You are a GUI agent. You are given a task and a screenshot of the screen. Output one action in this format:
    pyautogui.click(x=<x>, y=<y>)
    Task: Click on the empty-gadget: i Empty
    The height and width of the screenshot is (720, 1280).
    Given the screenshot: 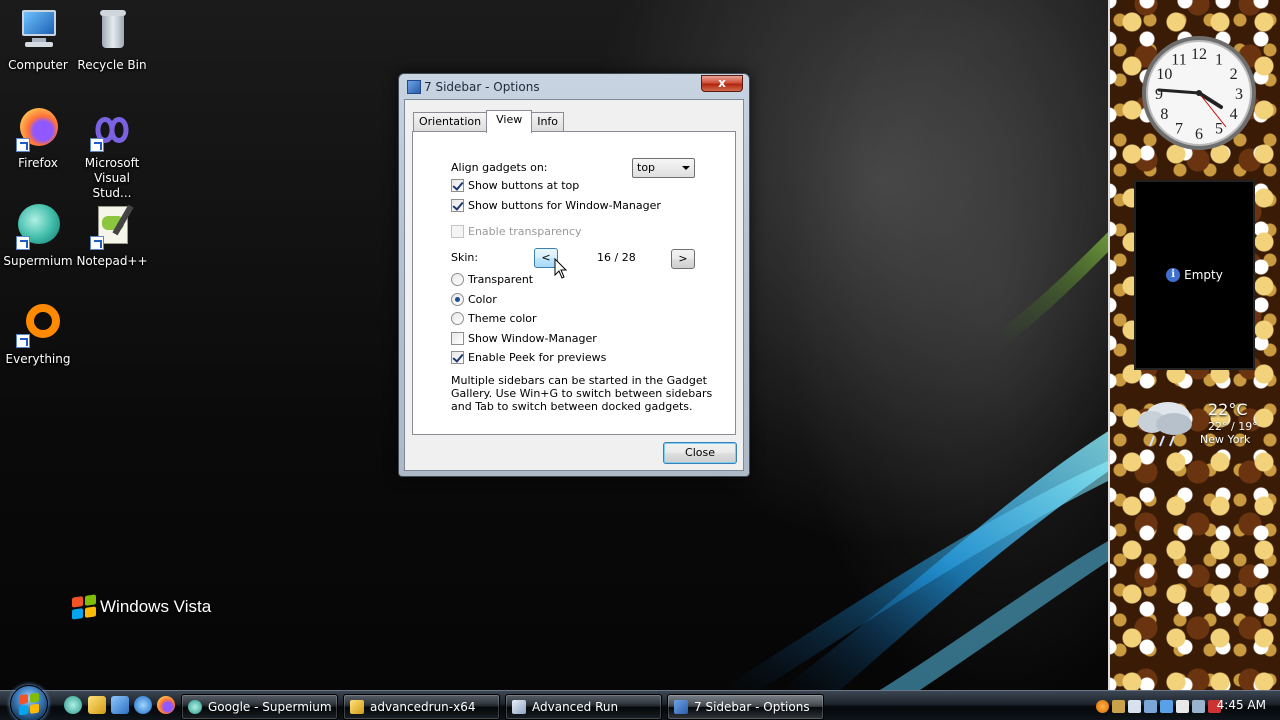 What is the action you would take?
    pyautogui.click(x=1194, y=275)
    